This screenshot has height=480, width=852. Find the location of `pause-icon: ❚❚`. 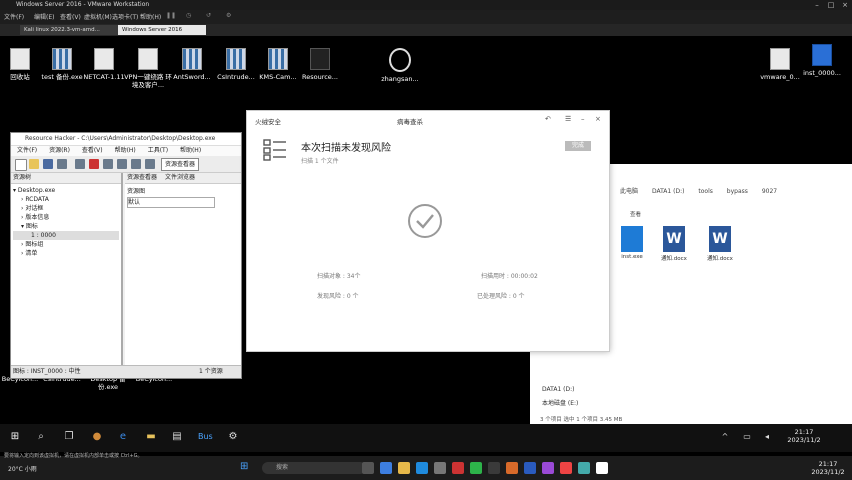

pause-icon: ❚❚ is located at coordinates (171, 15).